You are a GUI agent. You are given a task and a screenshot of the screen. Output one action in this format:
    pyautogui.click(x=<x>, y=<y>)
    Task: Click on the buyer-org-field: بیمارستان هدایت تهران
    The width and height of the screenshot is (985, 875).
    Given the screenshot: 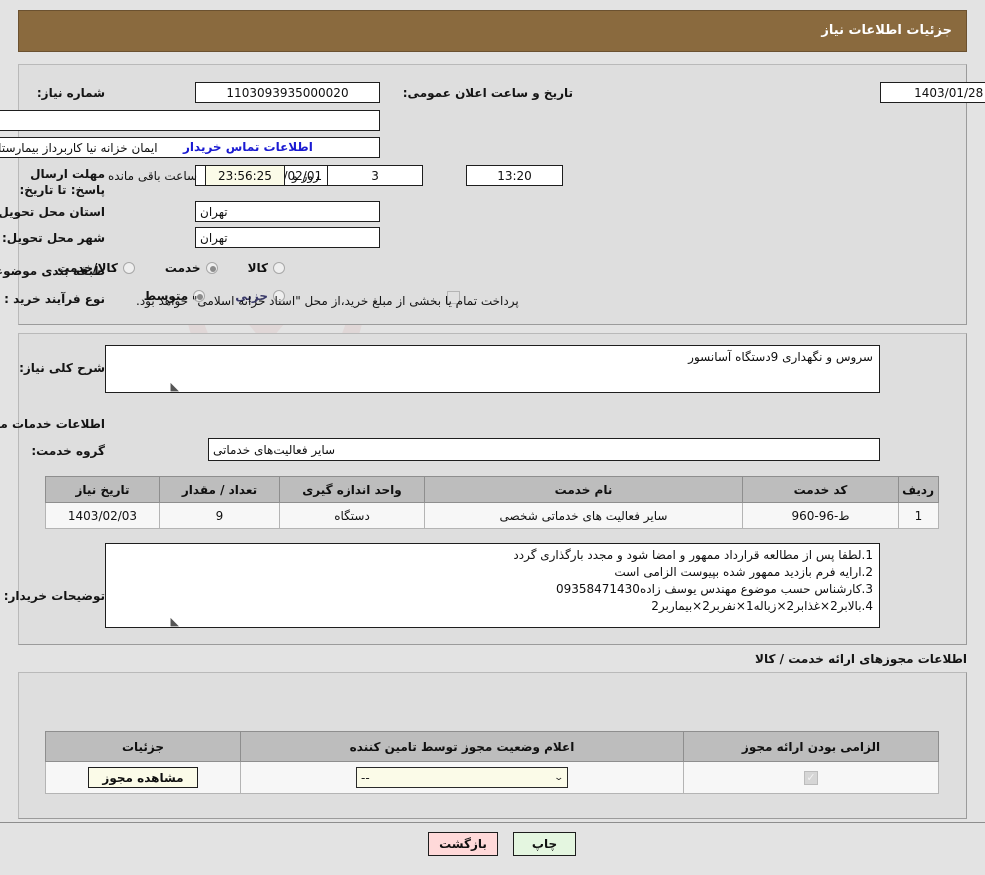 What is the action you would take?
    pyautogui.click(x=190, y=120)
    